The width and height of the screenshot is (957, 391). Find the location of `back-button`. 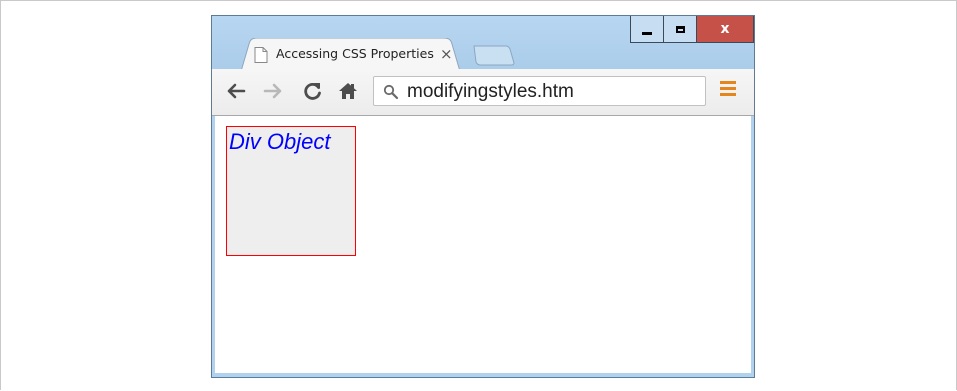

back-button is located at coordinates (236, 91).